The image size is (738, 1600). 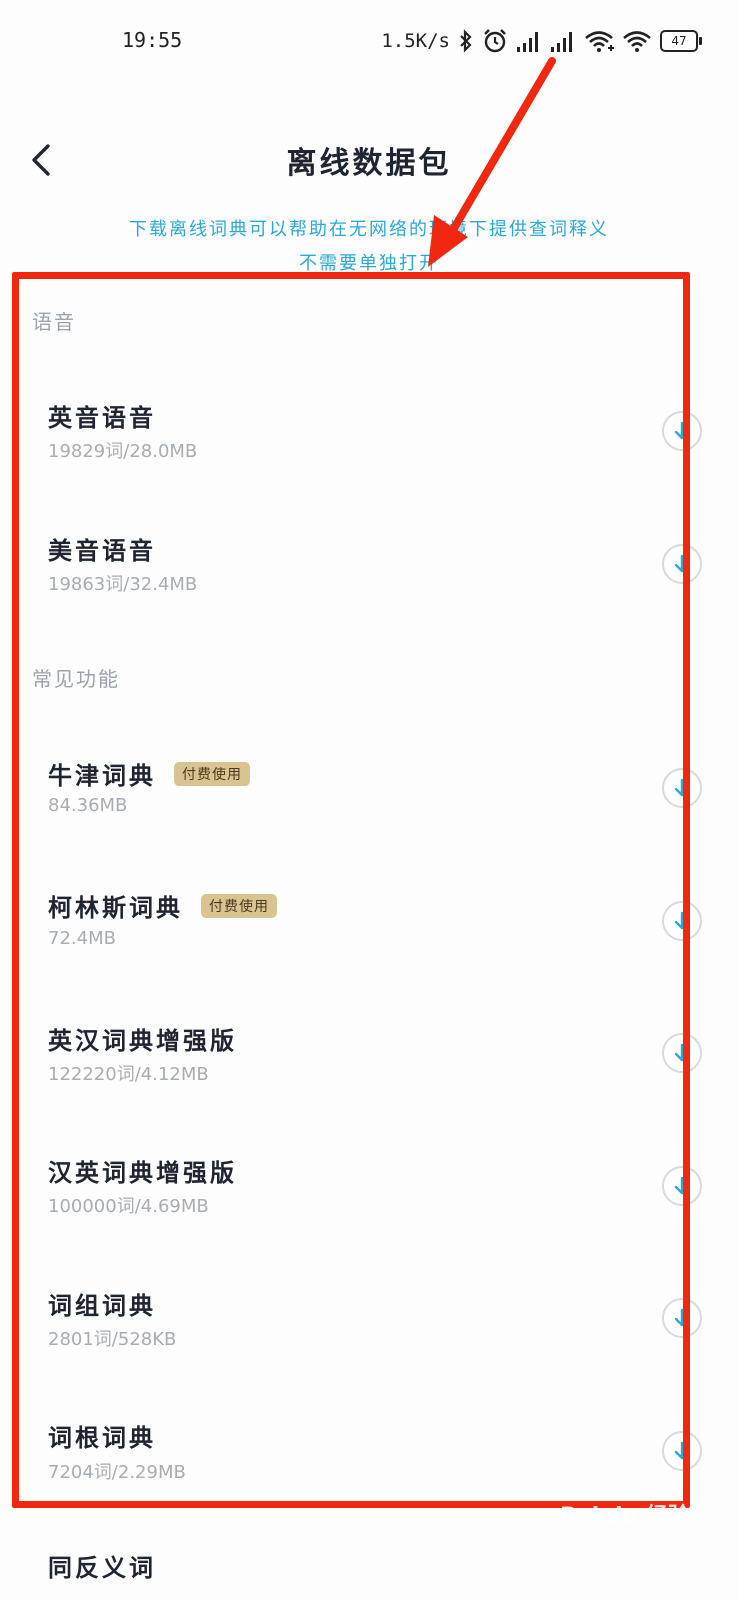 What do you see at coordinates (681, 41) in the screenshot?
I see `battery-icon: 47` at bounding box center [681, 41].